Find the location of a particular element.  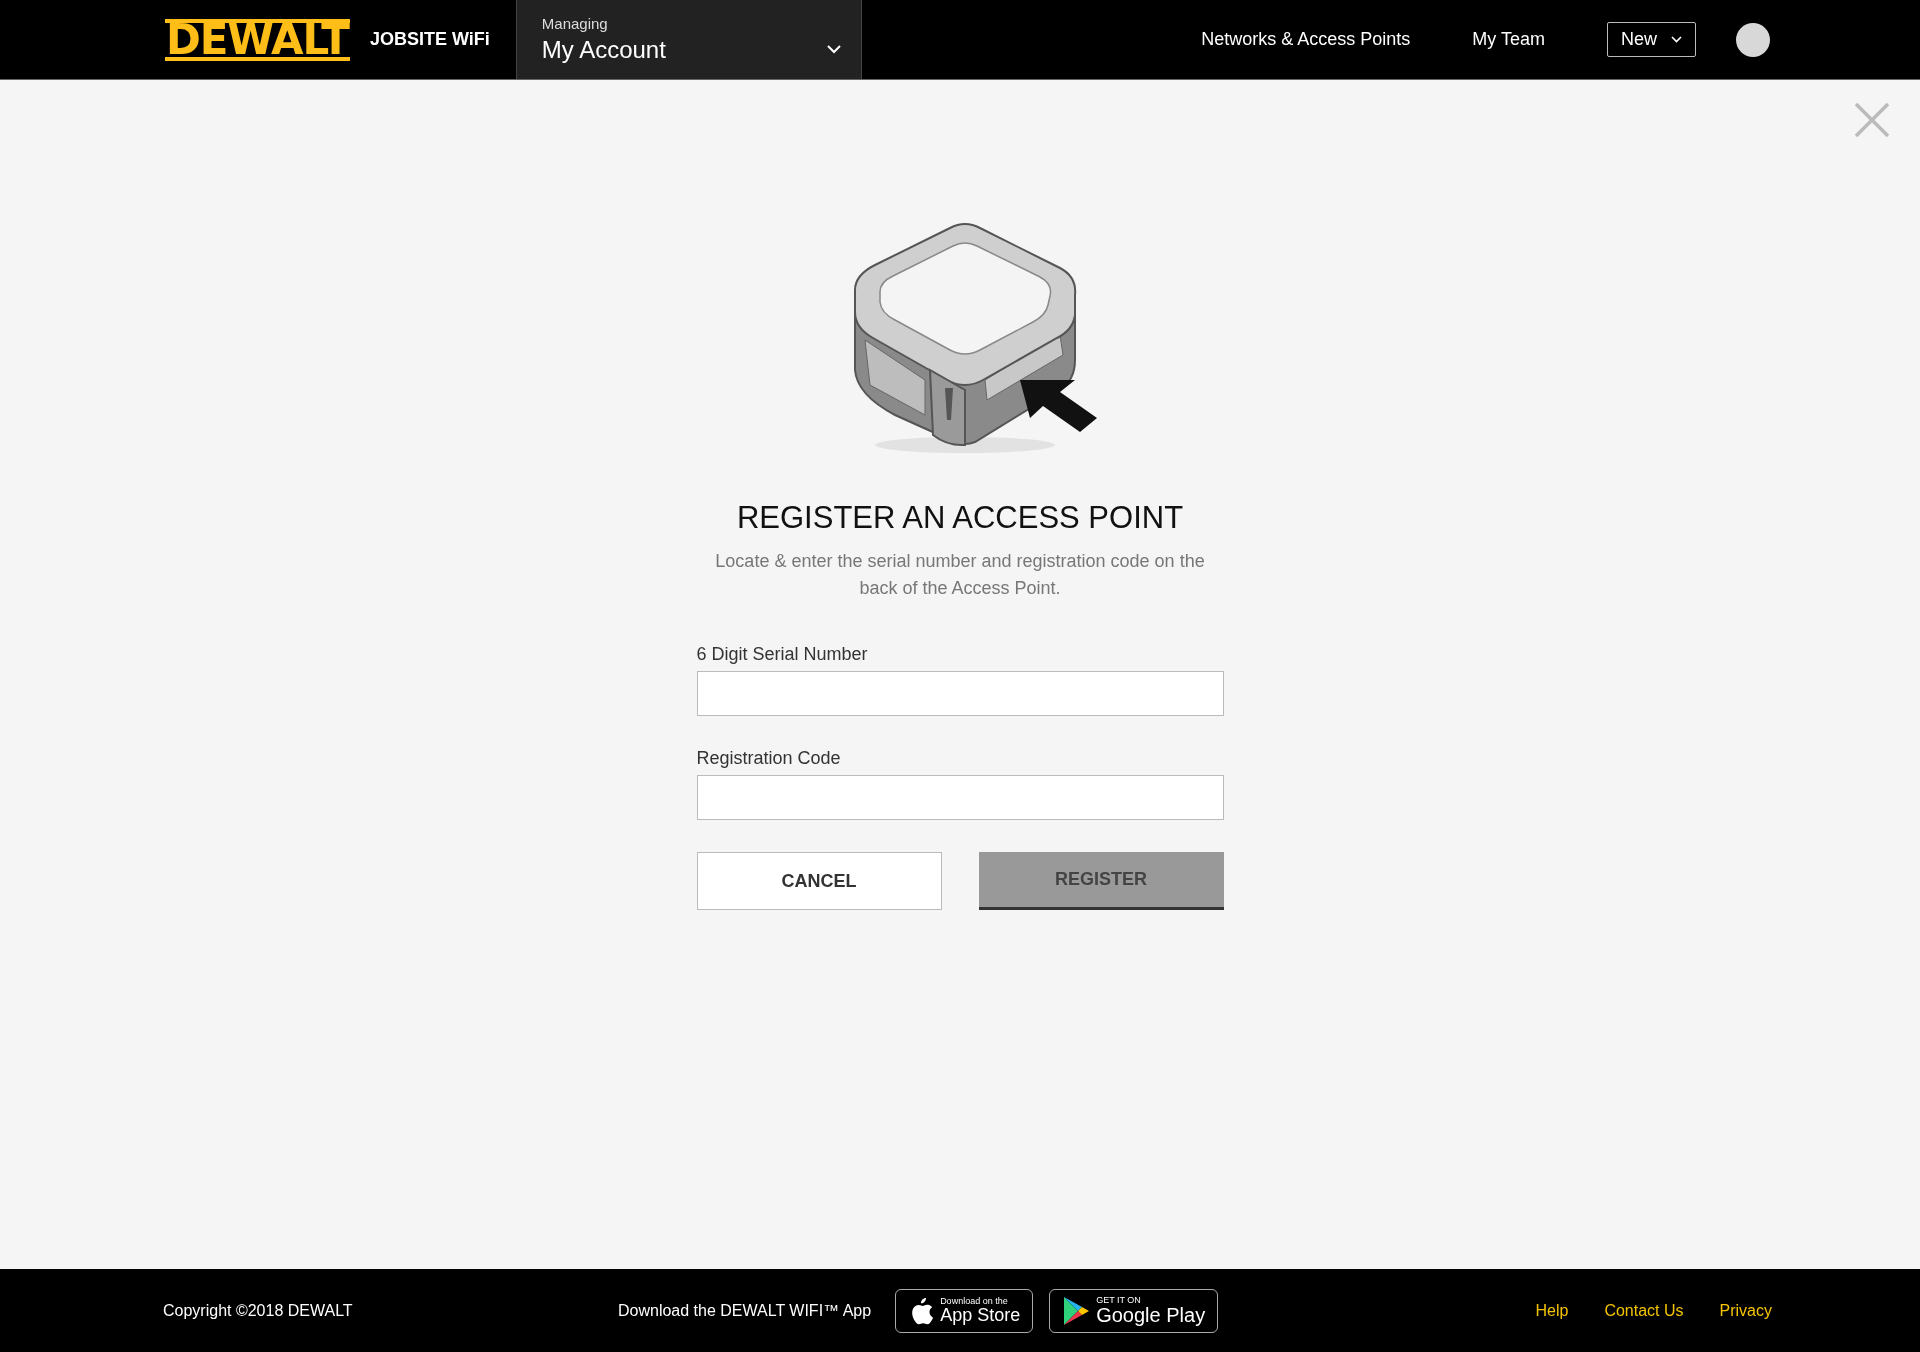

account-switcher: Managing My Account is located at coordinates (688, 39).